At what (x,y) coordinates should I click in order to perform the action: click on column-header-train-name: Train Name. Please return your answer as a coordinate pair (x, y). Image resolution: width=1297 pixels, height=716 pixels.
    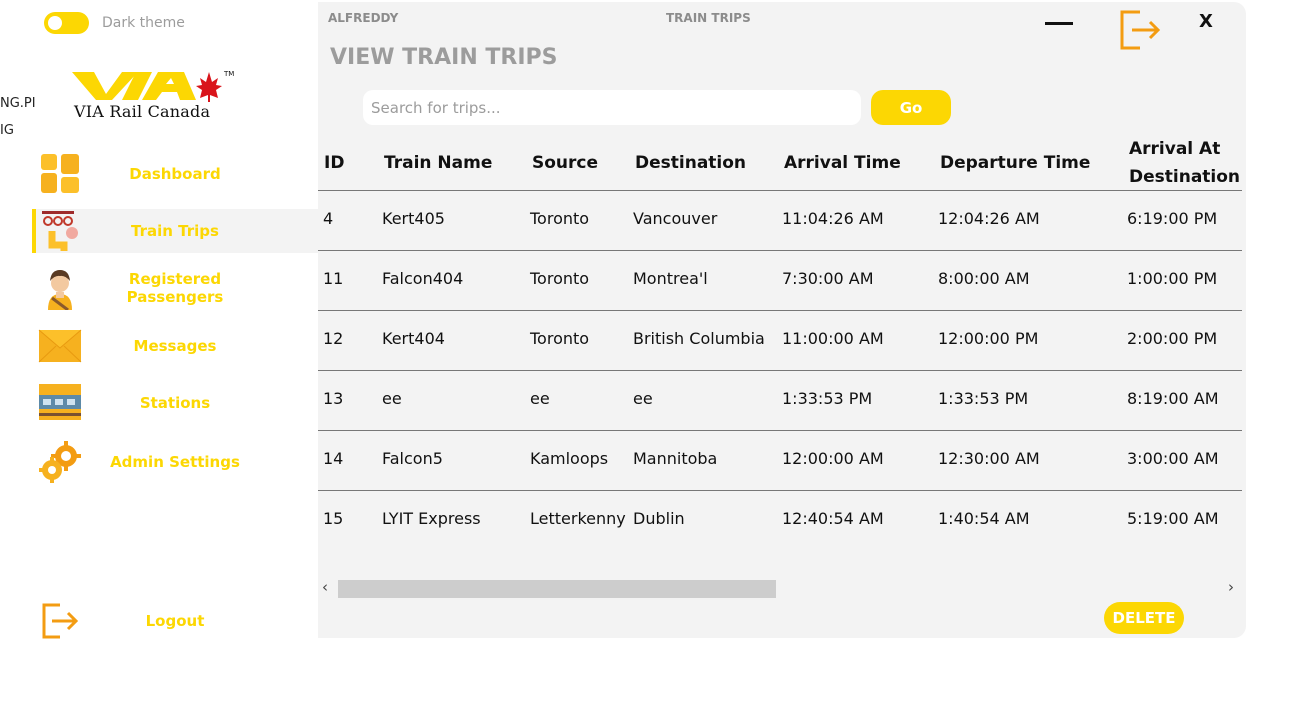
    Looking at the image, I should click on (438, 163).